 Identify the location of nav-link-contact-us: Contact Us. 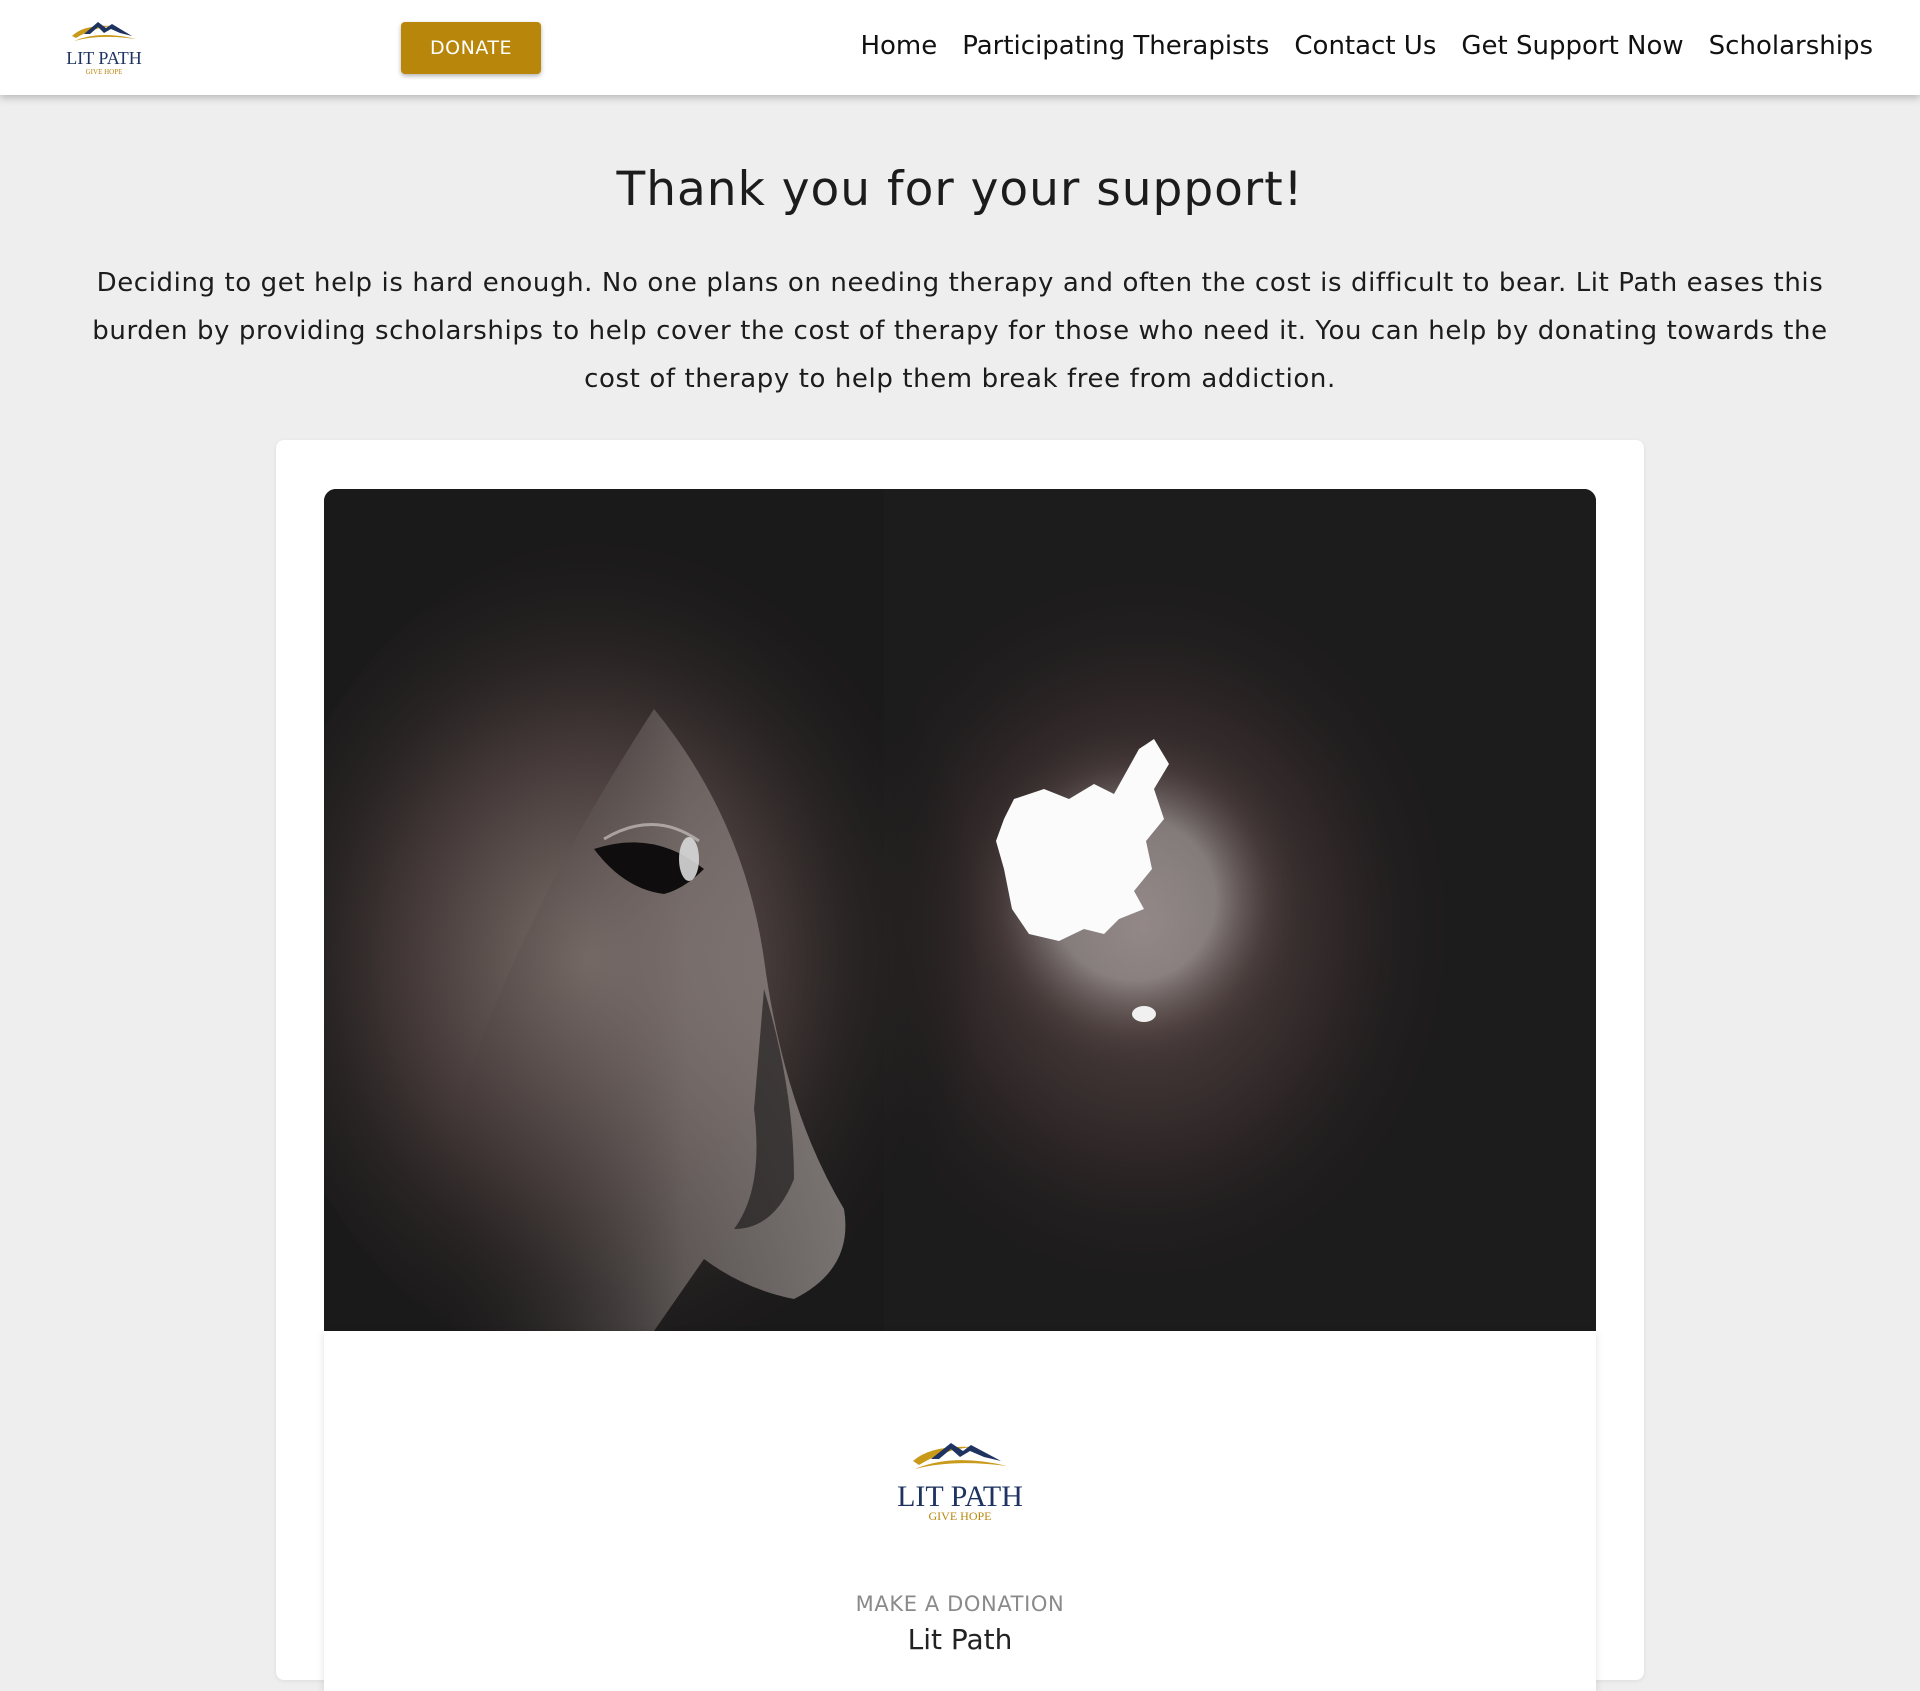
(1365, 46).